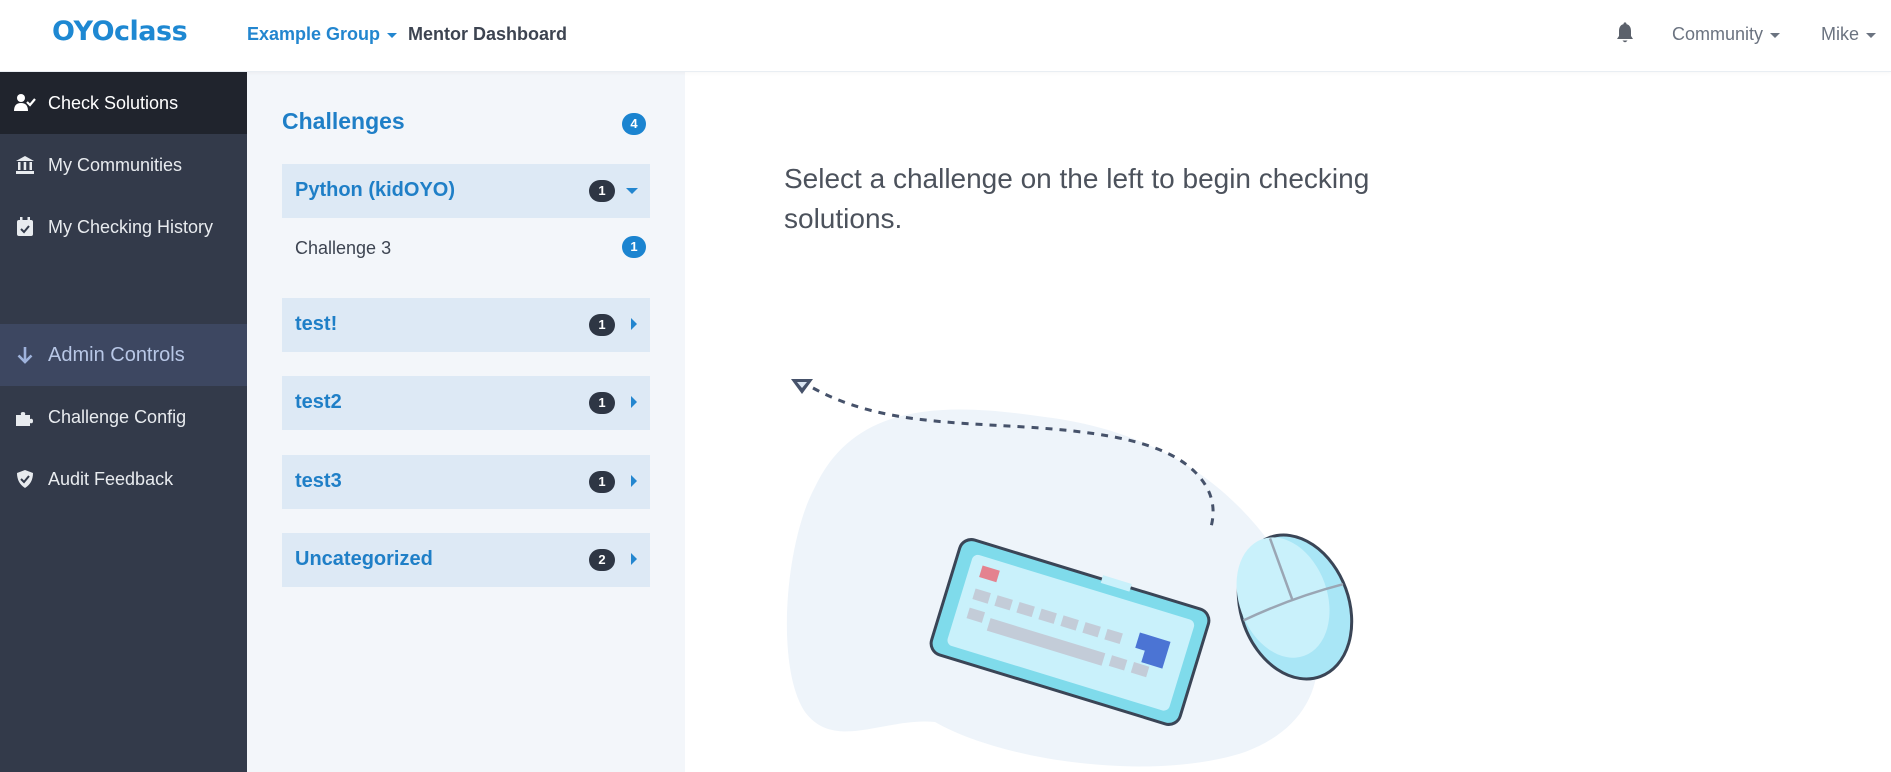 The image size is (1891, 772). I want to click on category-test-bang: test! 1, so click(466, 325).